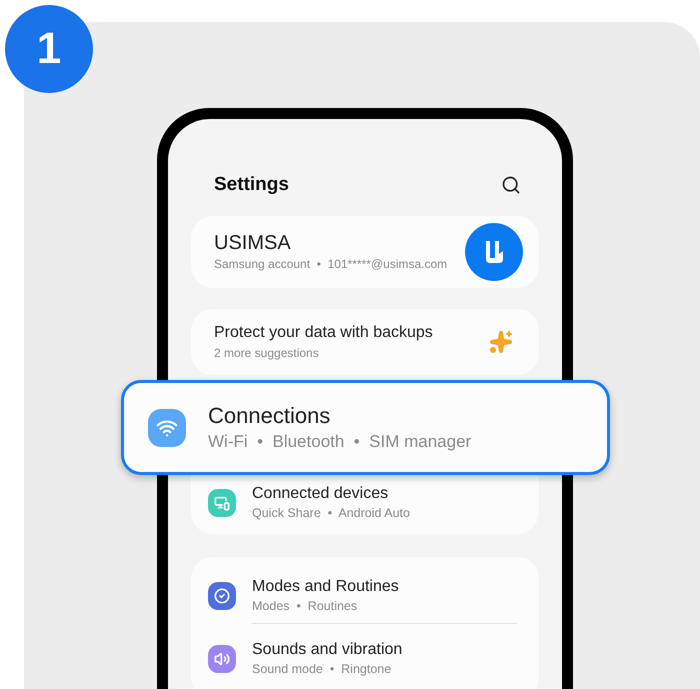 This screenshot has width=700, height=689. What do you see at coordinates (322, 669) in the screenshot?
I see `item-subtitle: Sound mode • Ringtone` at bounding box center [322, 669].